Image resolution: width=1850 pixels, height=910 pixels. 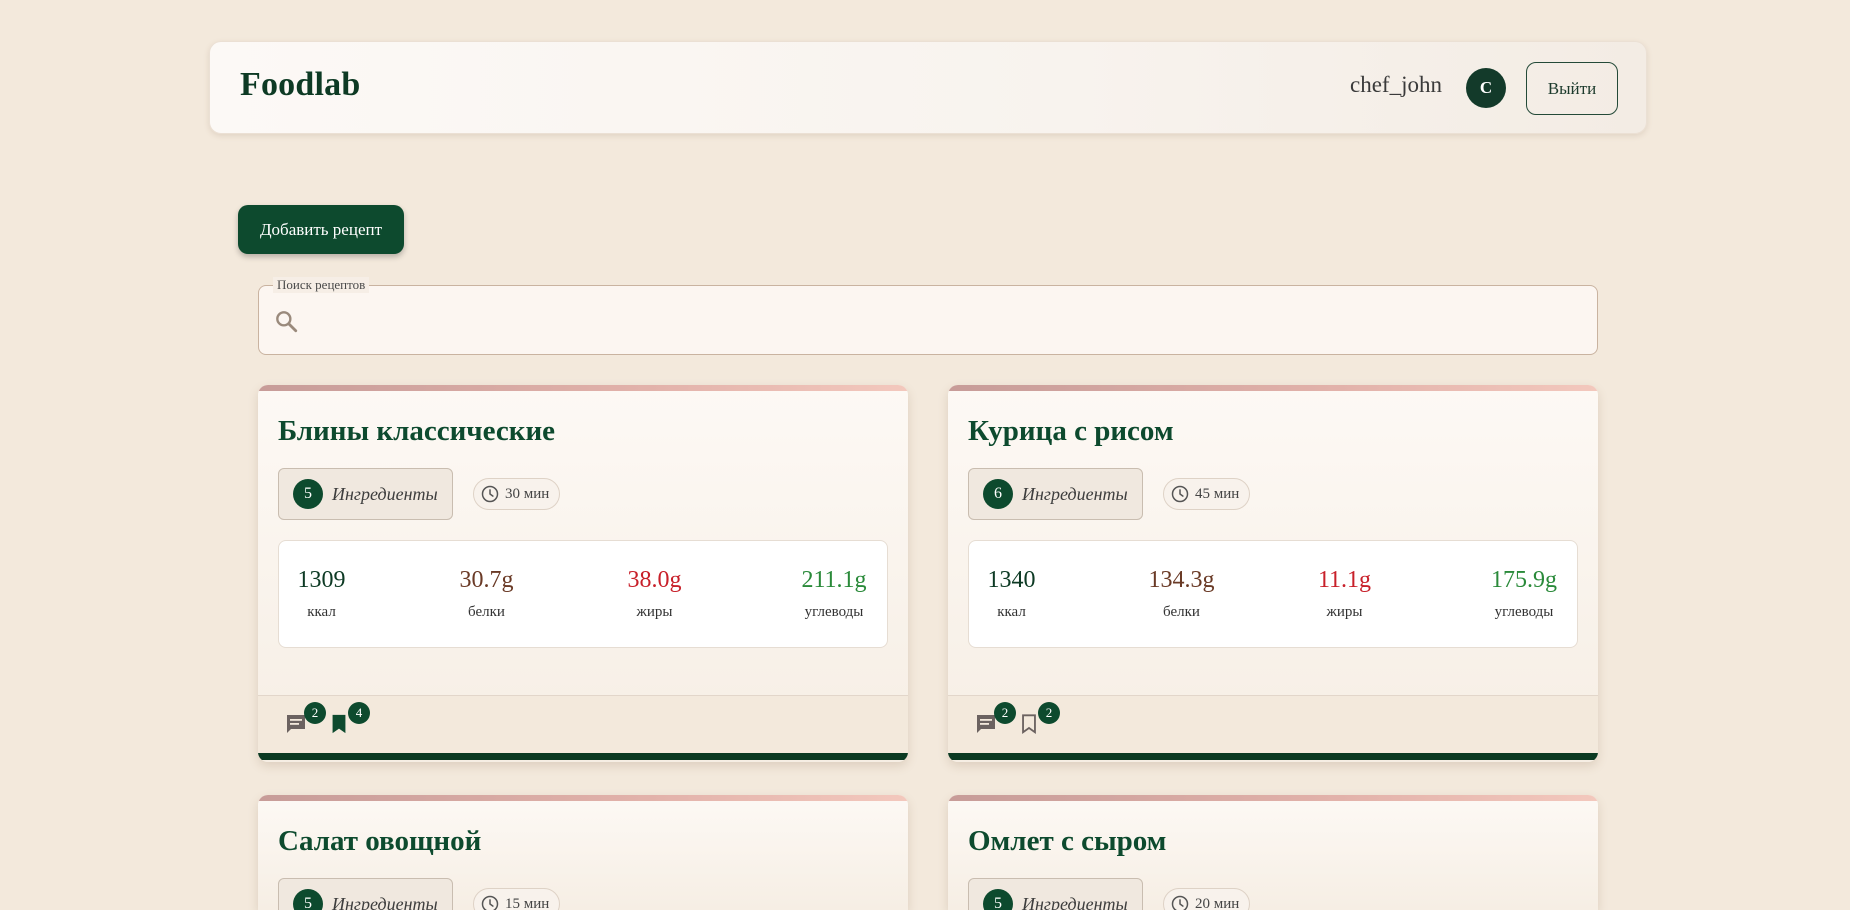 What do you see at coordinates (300, 85) in the screenshot?
I see `brand-logo: Foodlab` at bounding box center [300, 85].